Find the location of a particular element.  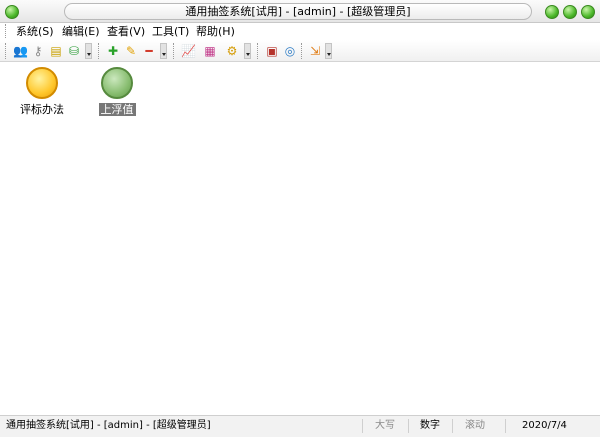

node-label-selected: 上浮值 is located at coordinates (117, 109).